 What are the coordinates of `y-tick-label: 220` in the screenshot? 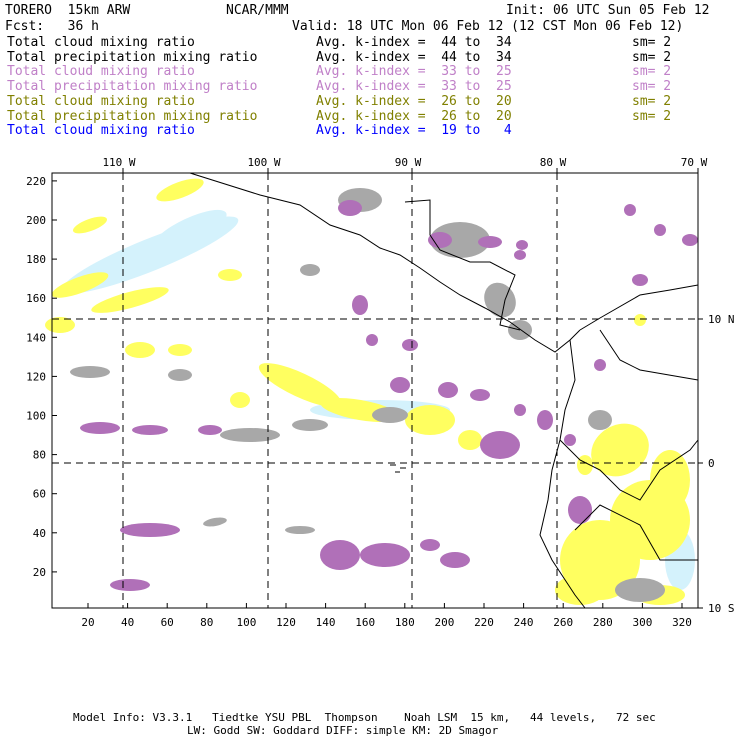 It's located at (36, 181).